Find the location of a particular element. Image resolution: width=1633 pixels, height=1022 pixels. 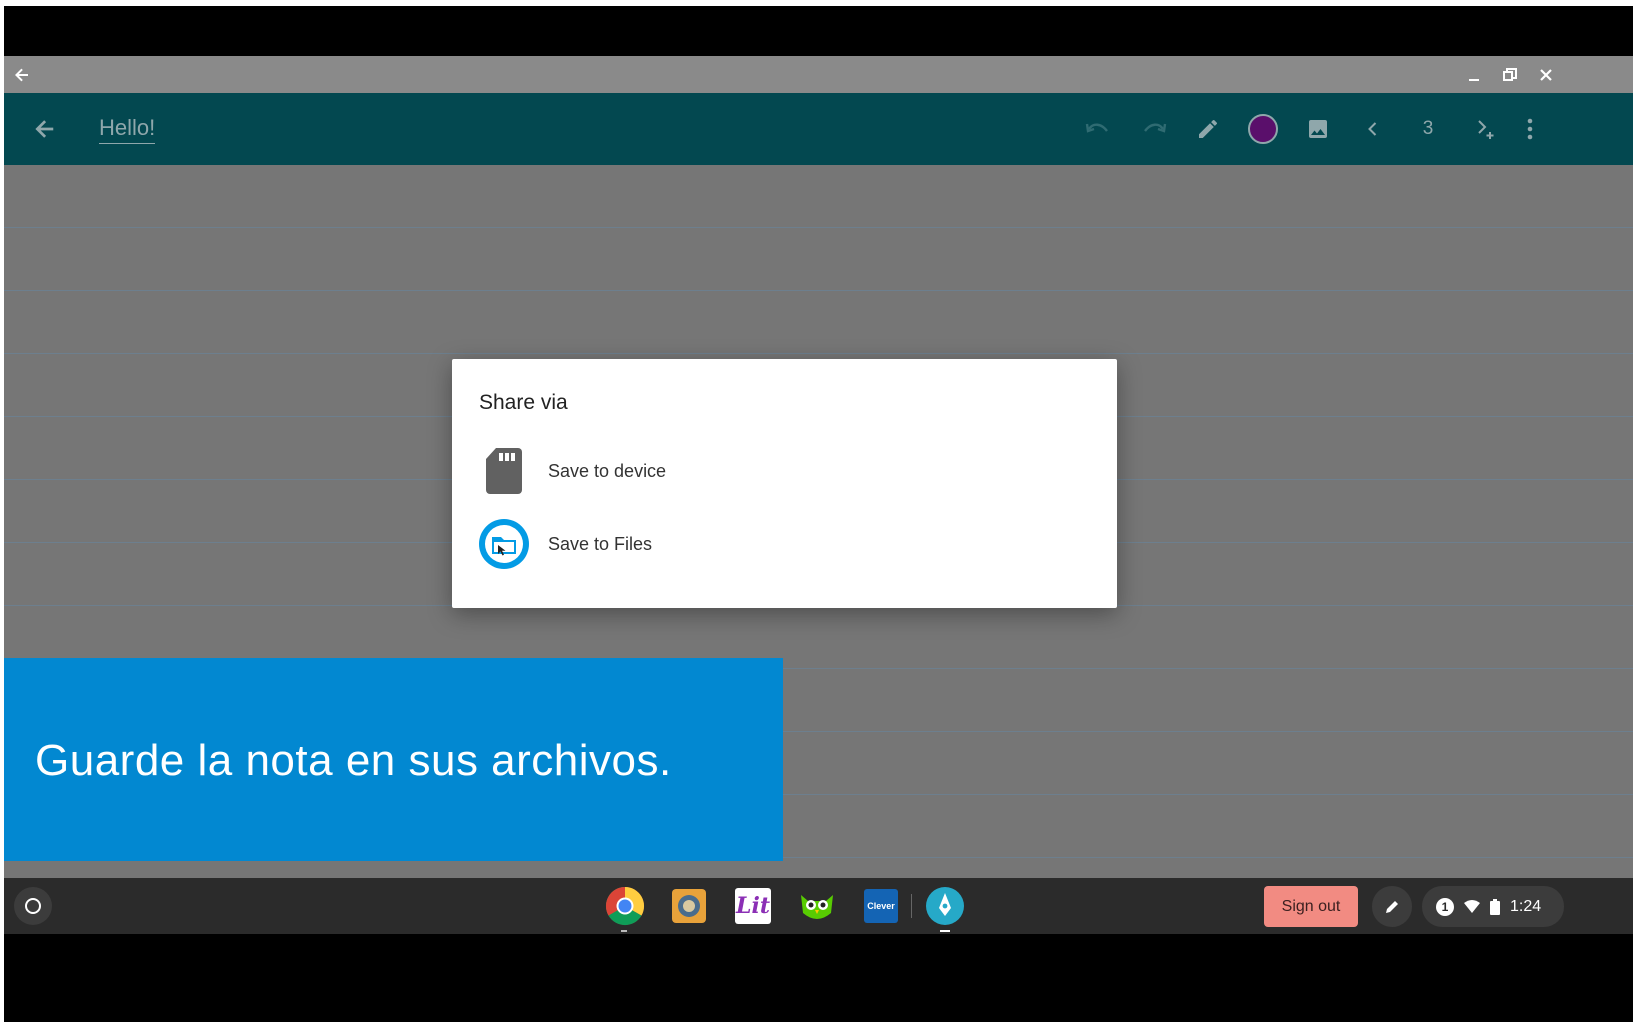

redo-button is located at coordinates (1154, 129).